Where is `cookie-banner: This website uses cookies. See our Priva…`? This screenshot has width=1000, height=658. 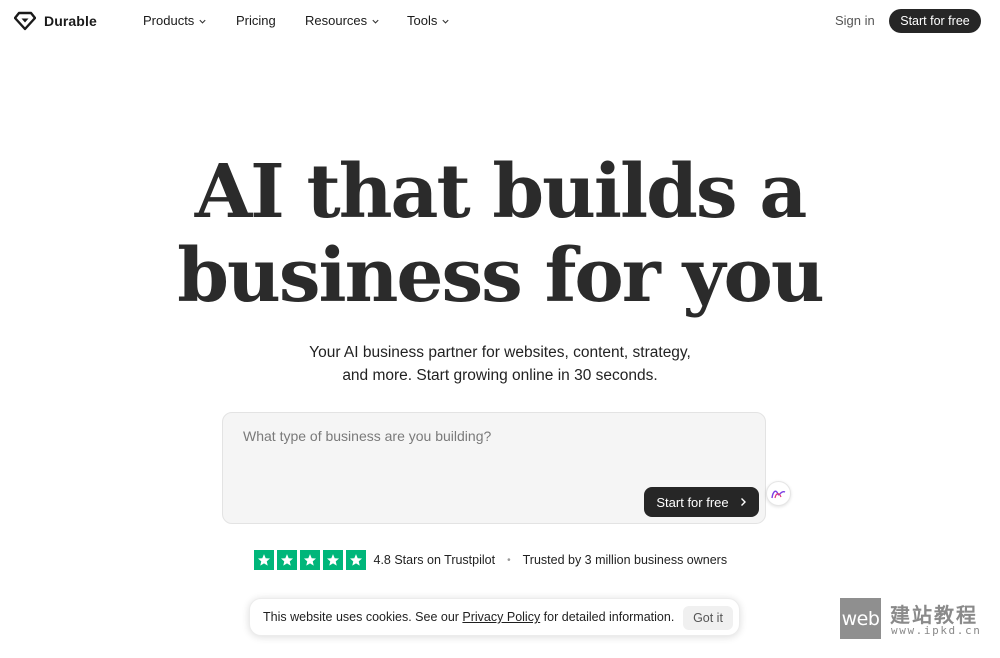 cookie-banner: This website uses cookies. See our Priva… is located at coordinates (494, 617).